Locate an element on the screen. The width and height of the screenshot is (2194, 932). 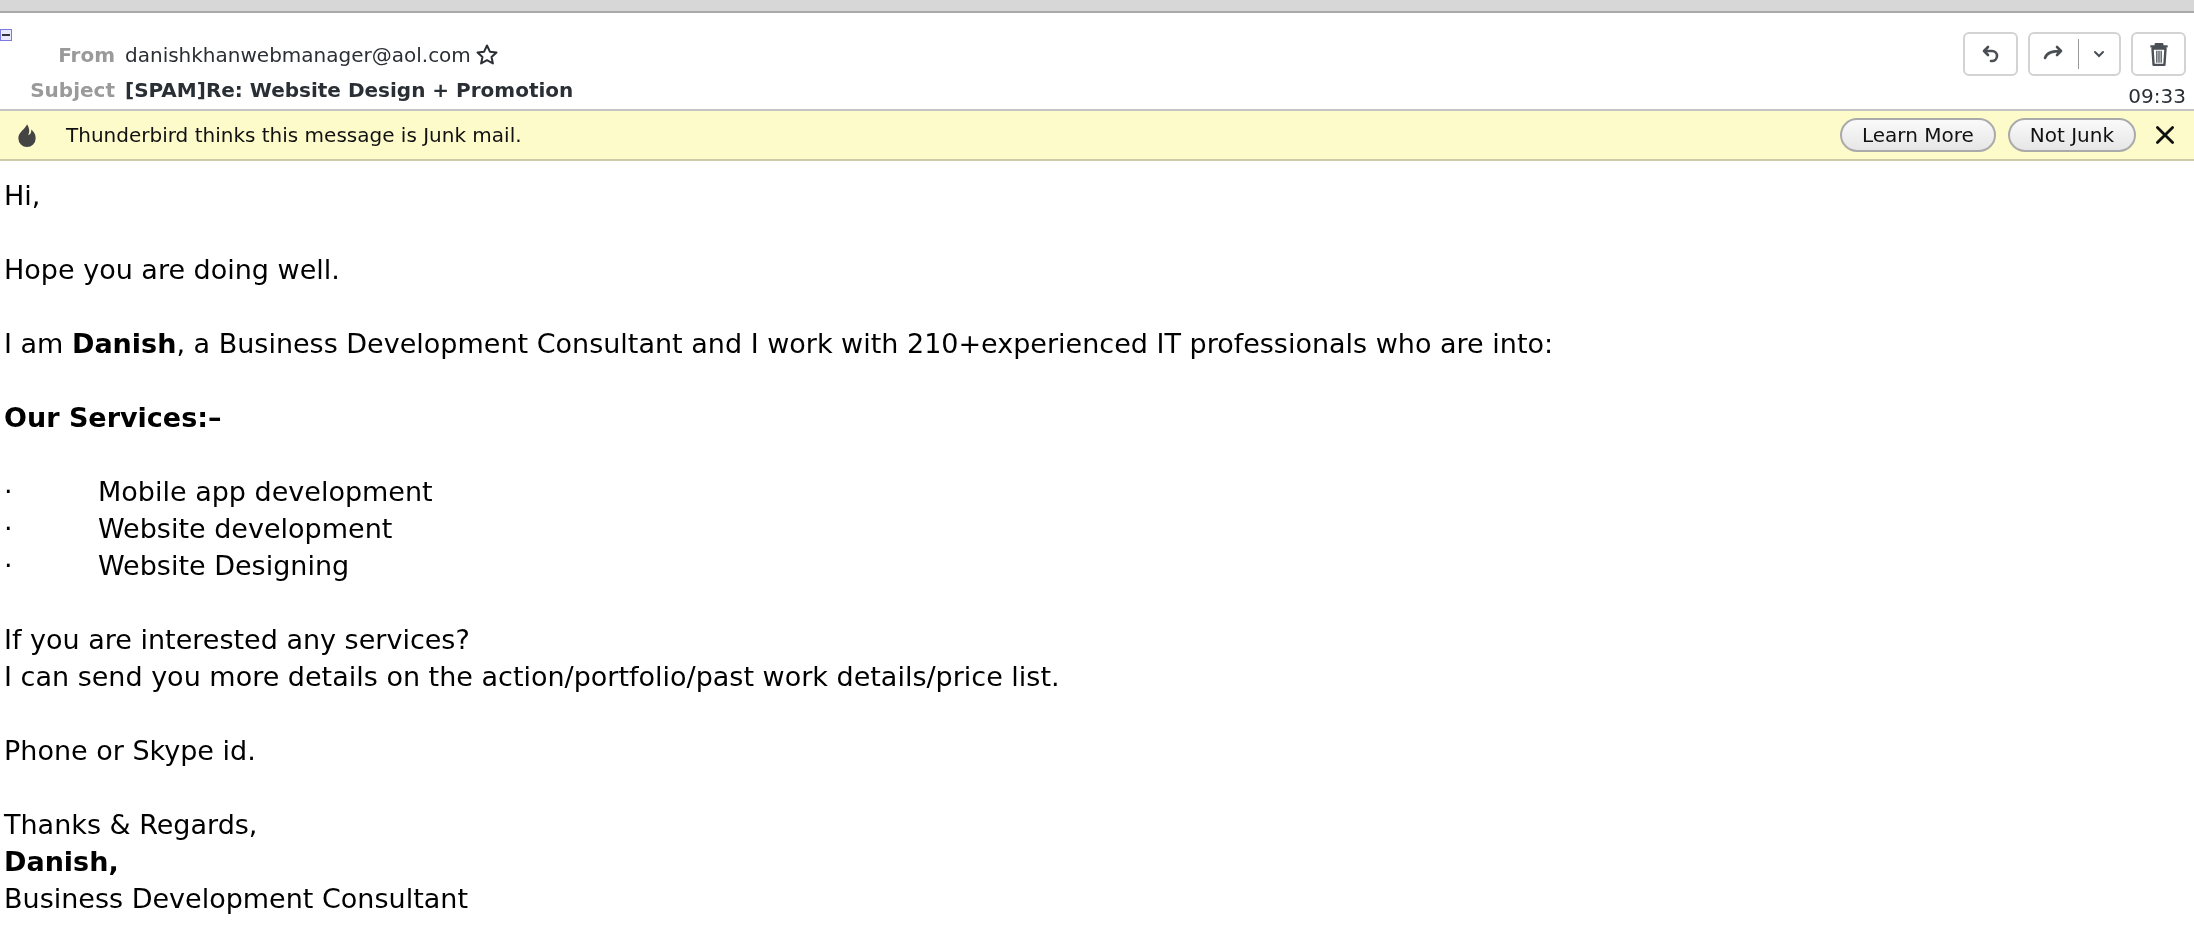
junk-message: Thunderbird thinks this message is Junk mail. is located at coordinates (294, 135).